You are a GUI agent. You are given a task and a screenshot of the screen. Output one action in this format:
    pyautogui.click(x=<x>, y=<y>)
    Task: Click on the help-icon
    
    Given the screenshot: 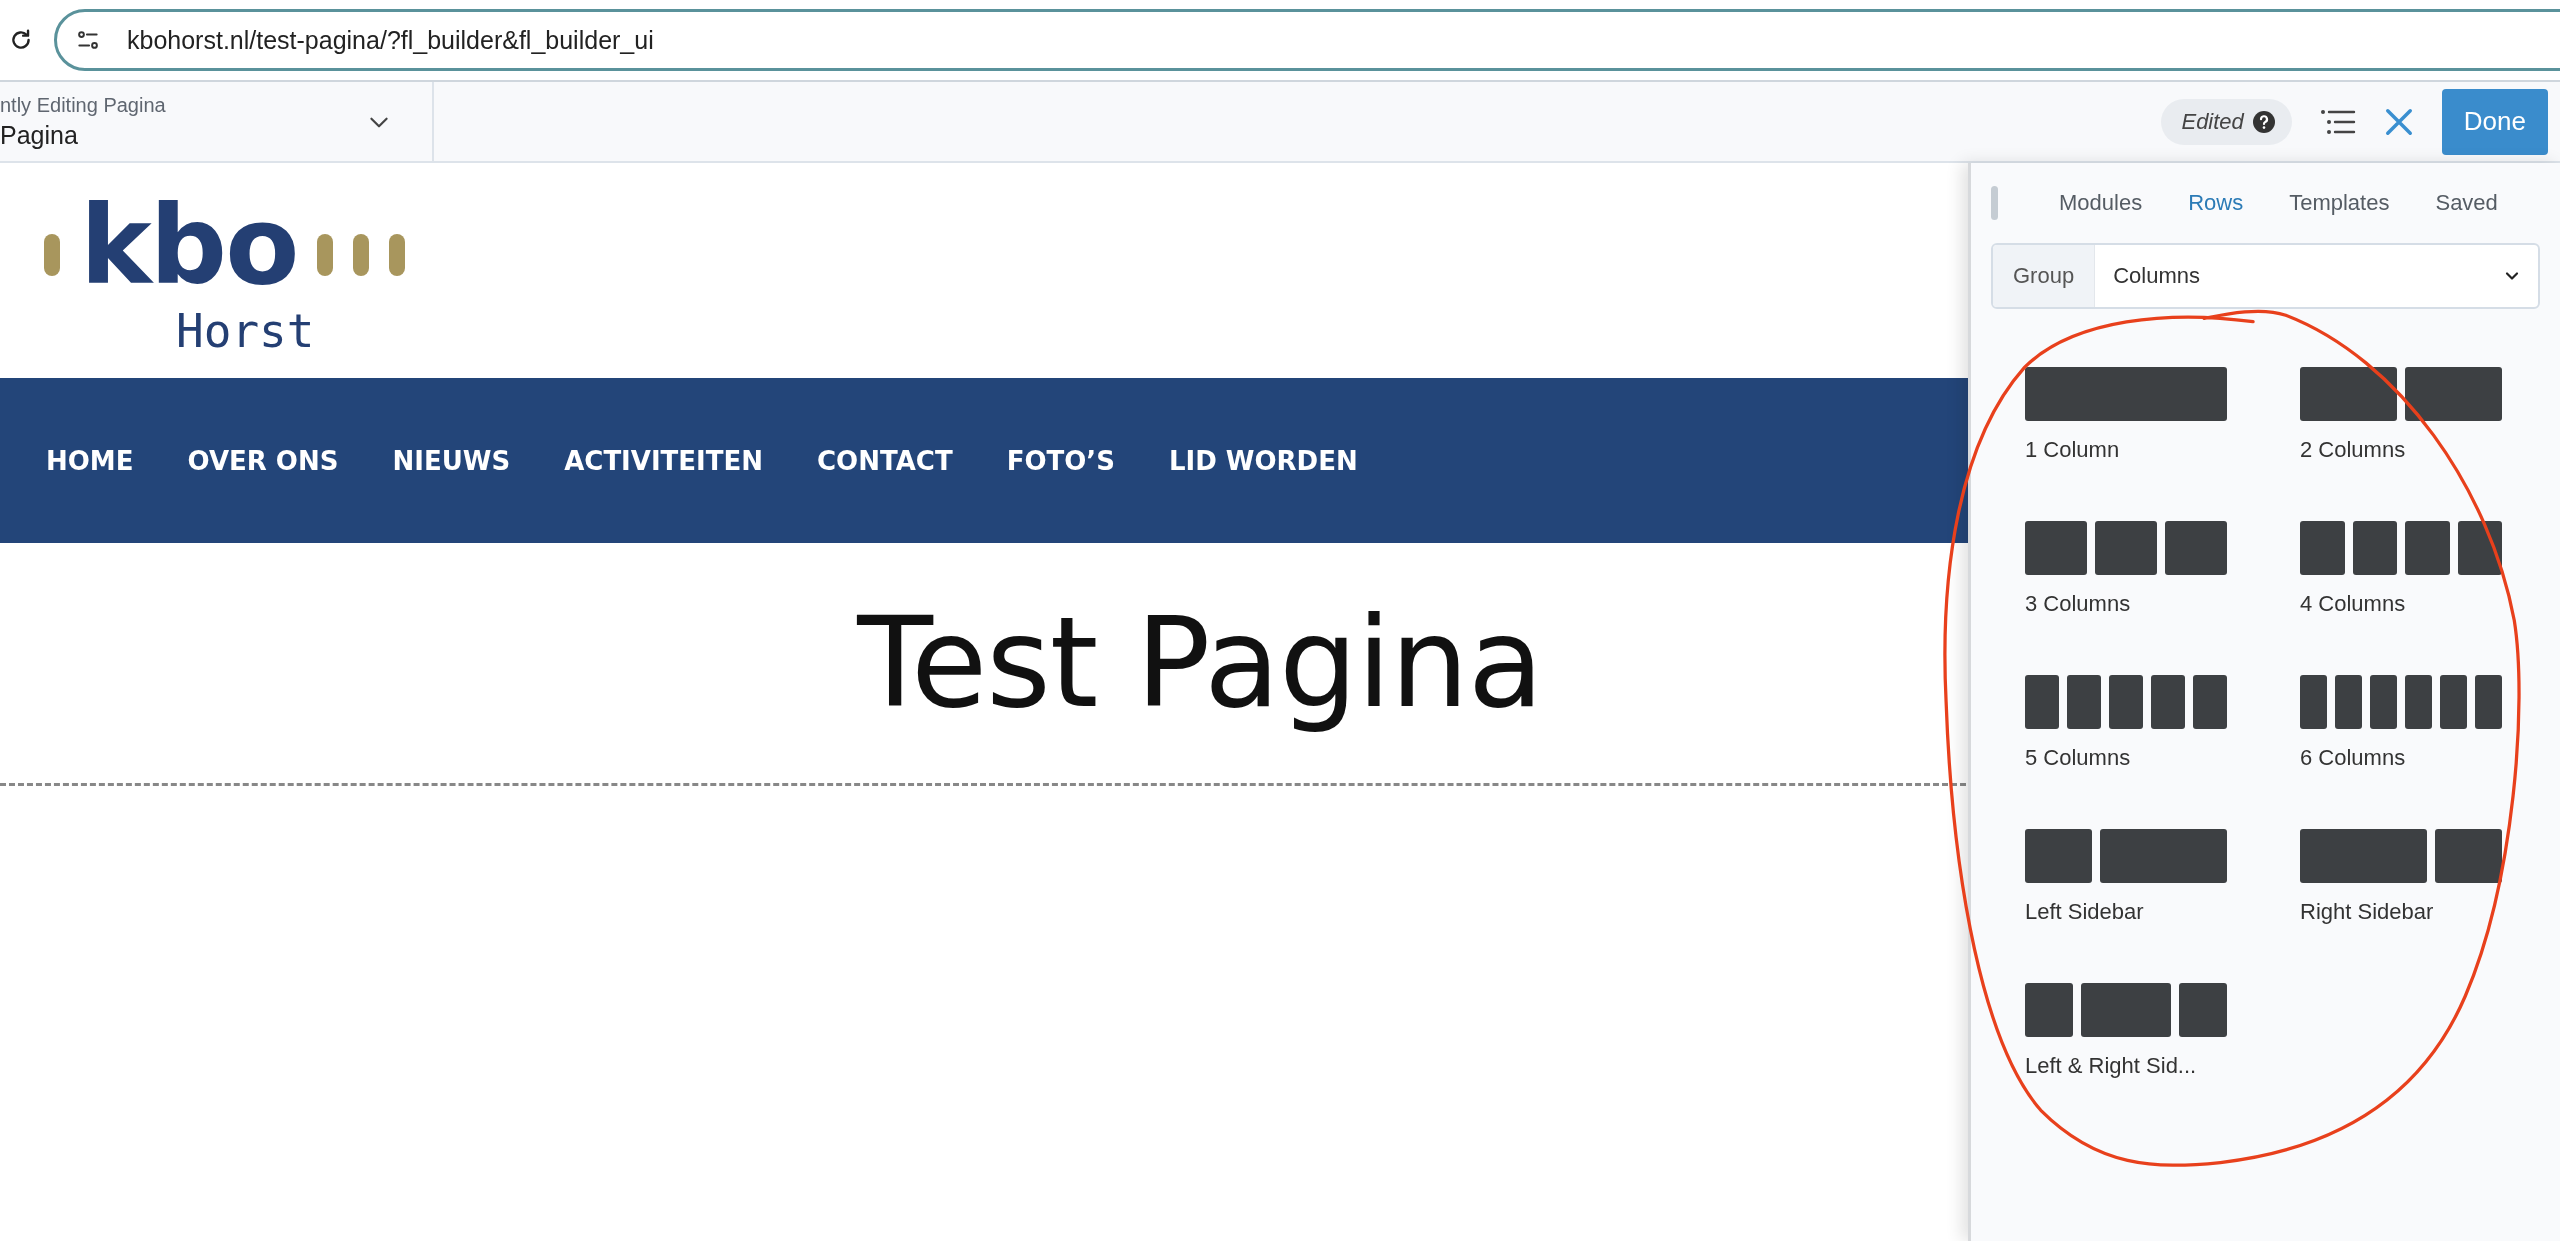 What is the action you would take?
    pyautogui.click(x=2263, y=121)
    